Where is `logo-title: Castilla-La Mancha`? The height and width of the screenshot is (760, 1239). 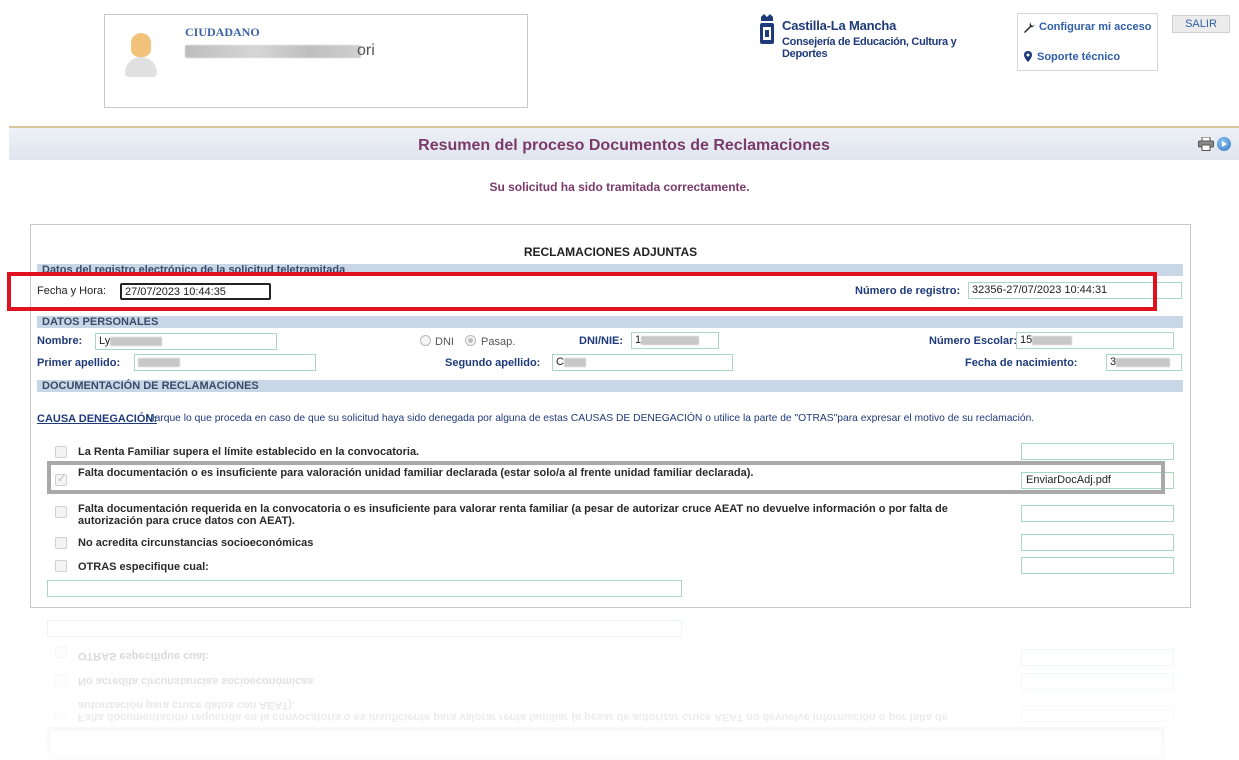 logo-title: Castilla-La Mancha is located at coordinates (839, 25).